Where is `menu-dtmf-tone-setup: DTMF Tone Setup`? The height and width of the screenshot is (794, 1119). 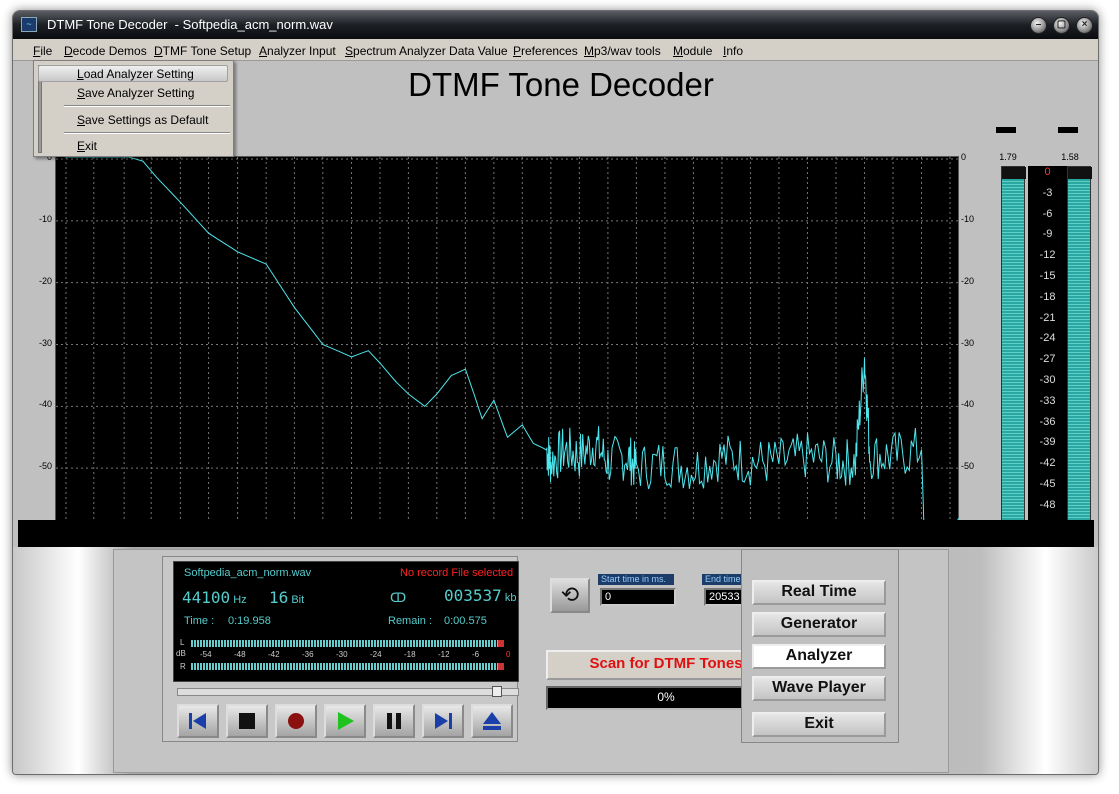 menu-dtmf-tone-setup: DTMF Tone Setup is located at coordinates (202, 51).